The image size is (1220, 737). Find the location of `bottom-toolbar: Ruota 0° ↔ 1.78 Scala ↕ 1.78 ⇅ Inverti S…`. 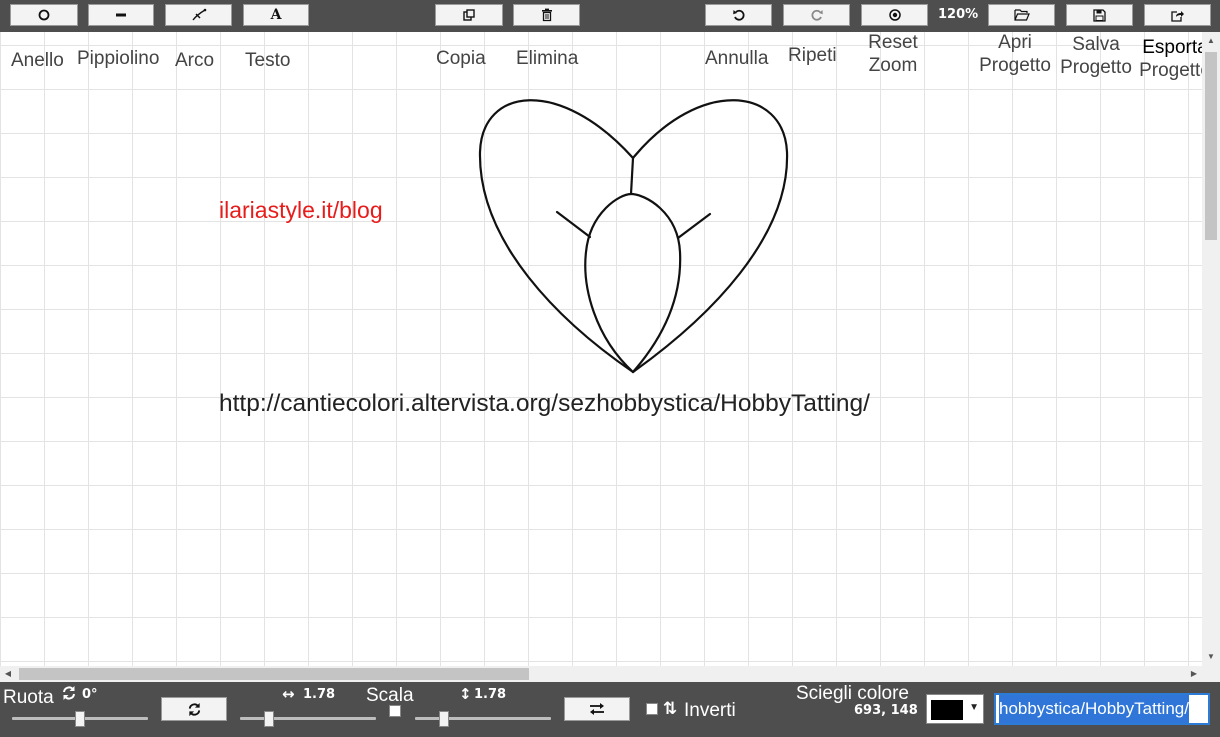

bottom-toolbar: Ruota 0° ↔ 1.78 Scala ↕ 1.78 ⇅ Inverti S… is located at coordinates (610, 709).